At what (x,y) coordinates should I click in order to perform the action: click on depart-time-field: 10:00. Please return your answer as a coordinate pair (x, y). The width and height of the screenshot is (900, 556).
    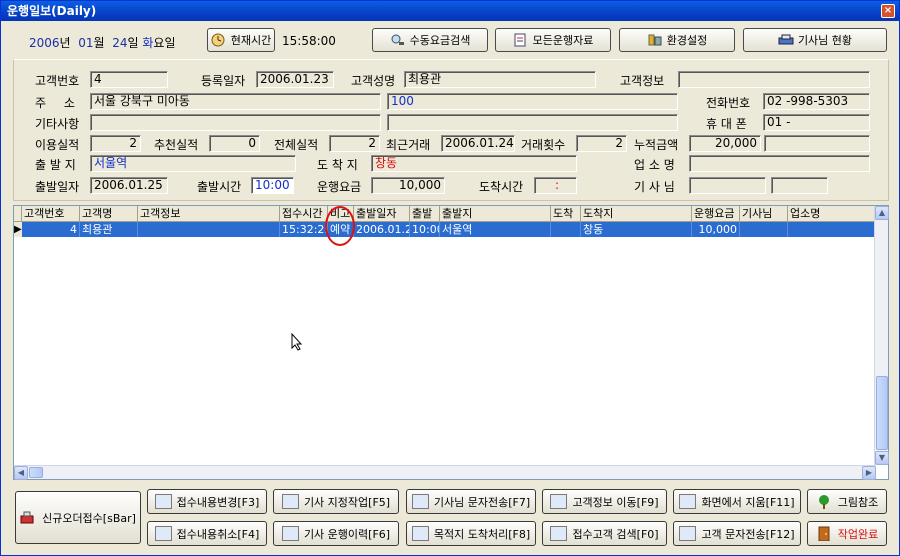
    Looking at the image, I should click on (272, 185).